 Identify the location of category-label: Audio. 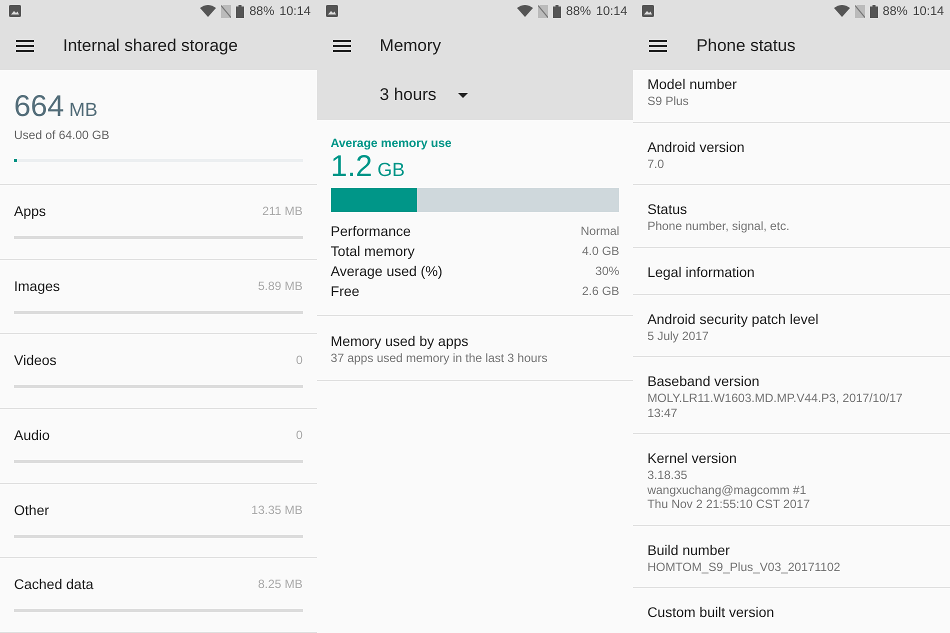
(32, 435).